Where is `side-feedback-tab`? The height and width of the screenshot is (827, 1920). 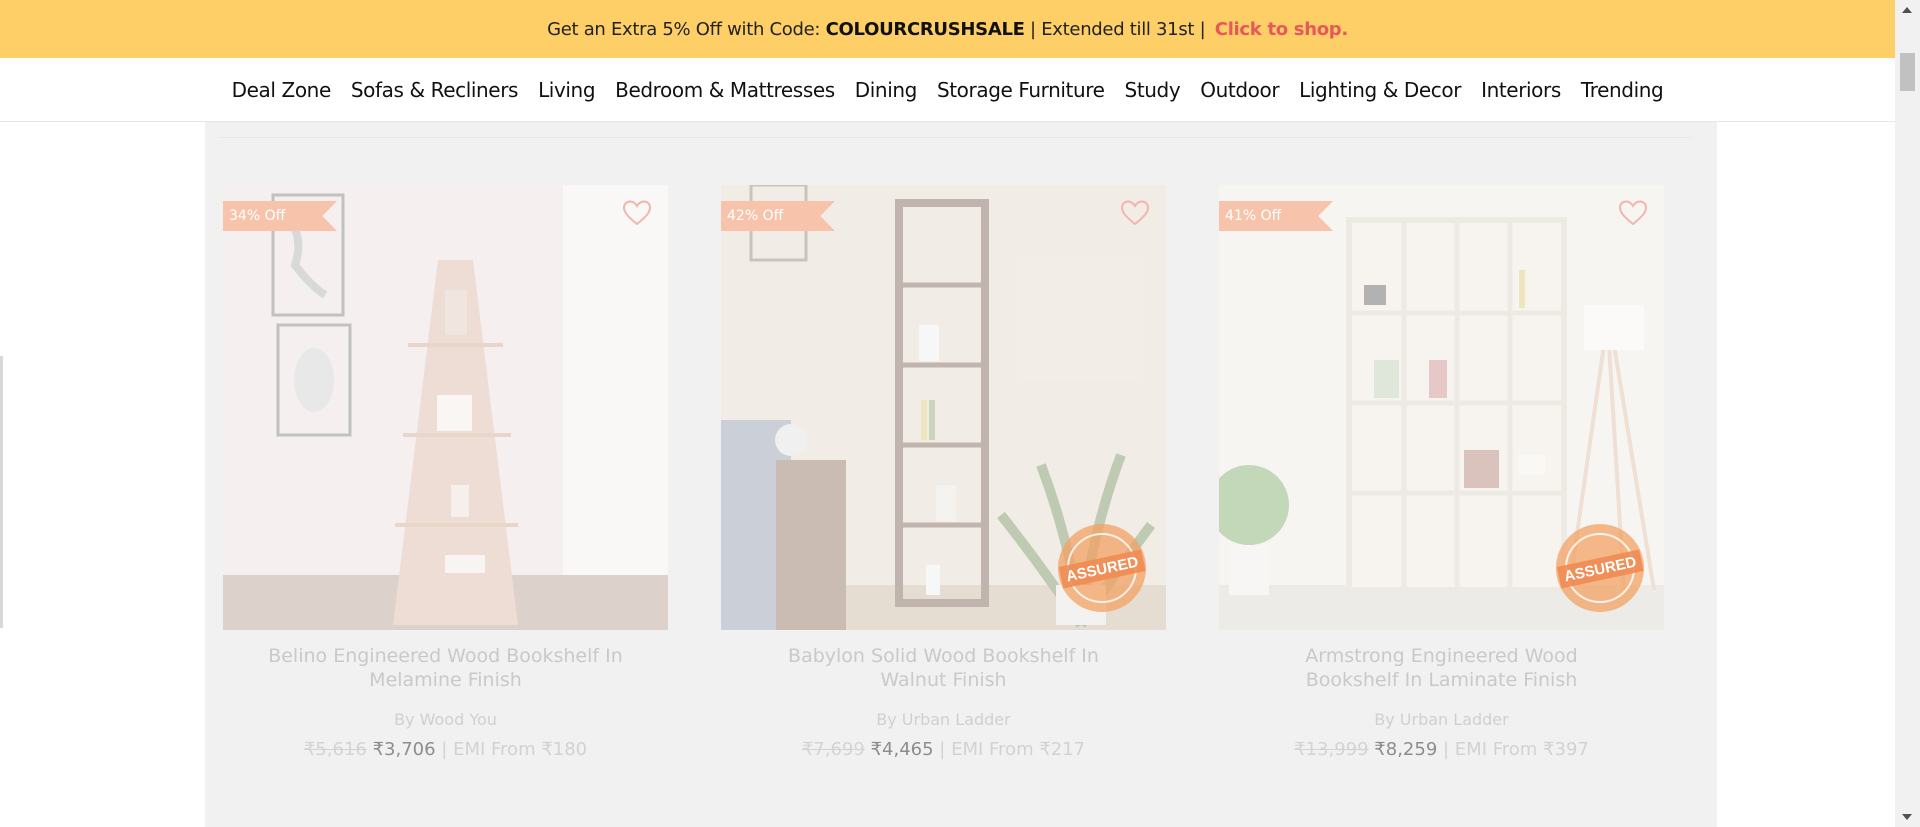 side-feedback-tab is located at coordinates (1, 492).